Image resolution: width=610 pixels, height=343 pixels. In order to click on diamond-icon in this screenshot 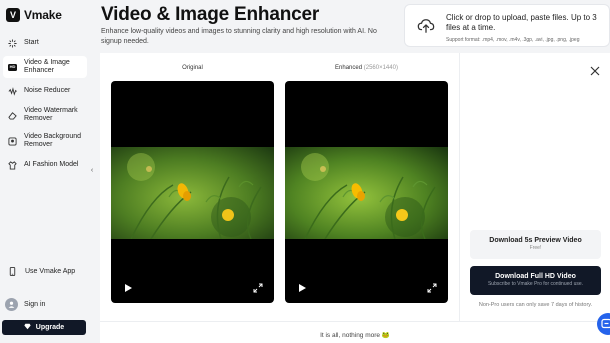, I will do `click(27, 327)`.